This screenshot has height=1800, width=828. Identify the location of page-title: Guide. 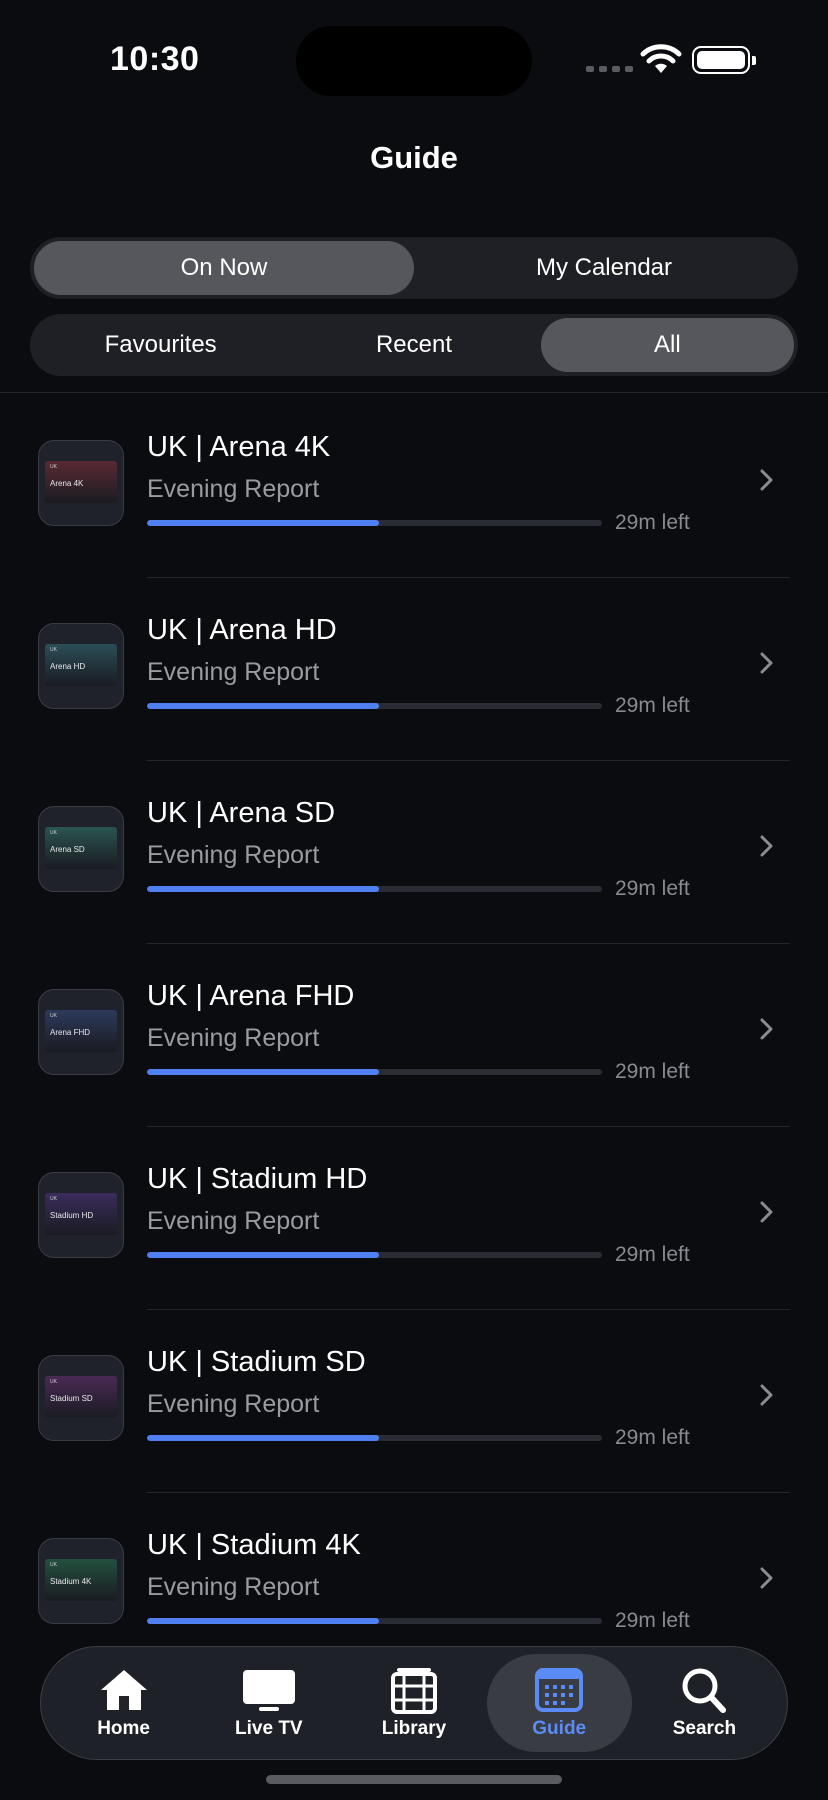
(414, 157).